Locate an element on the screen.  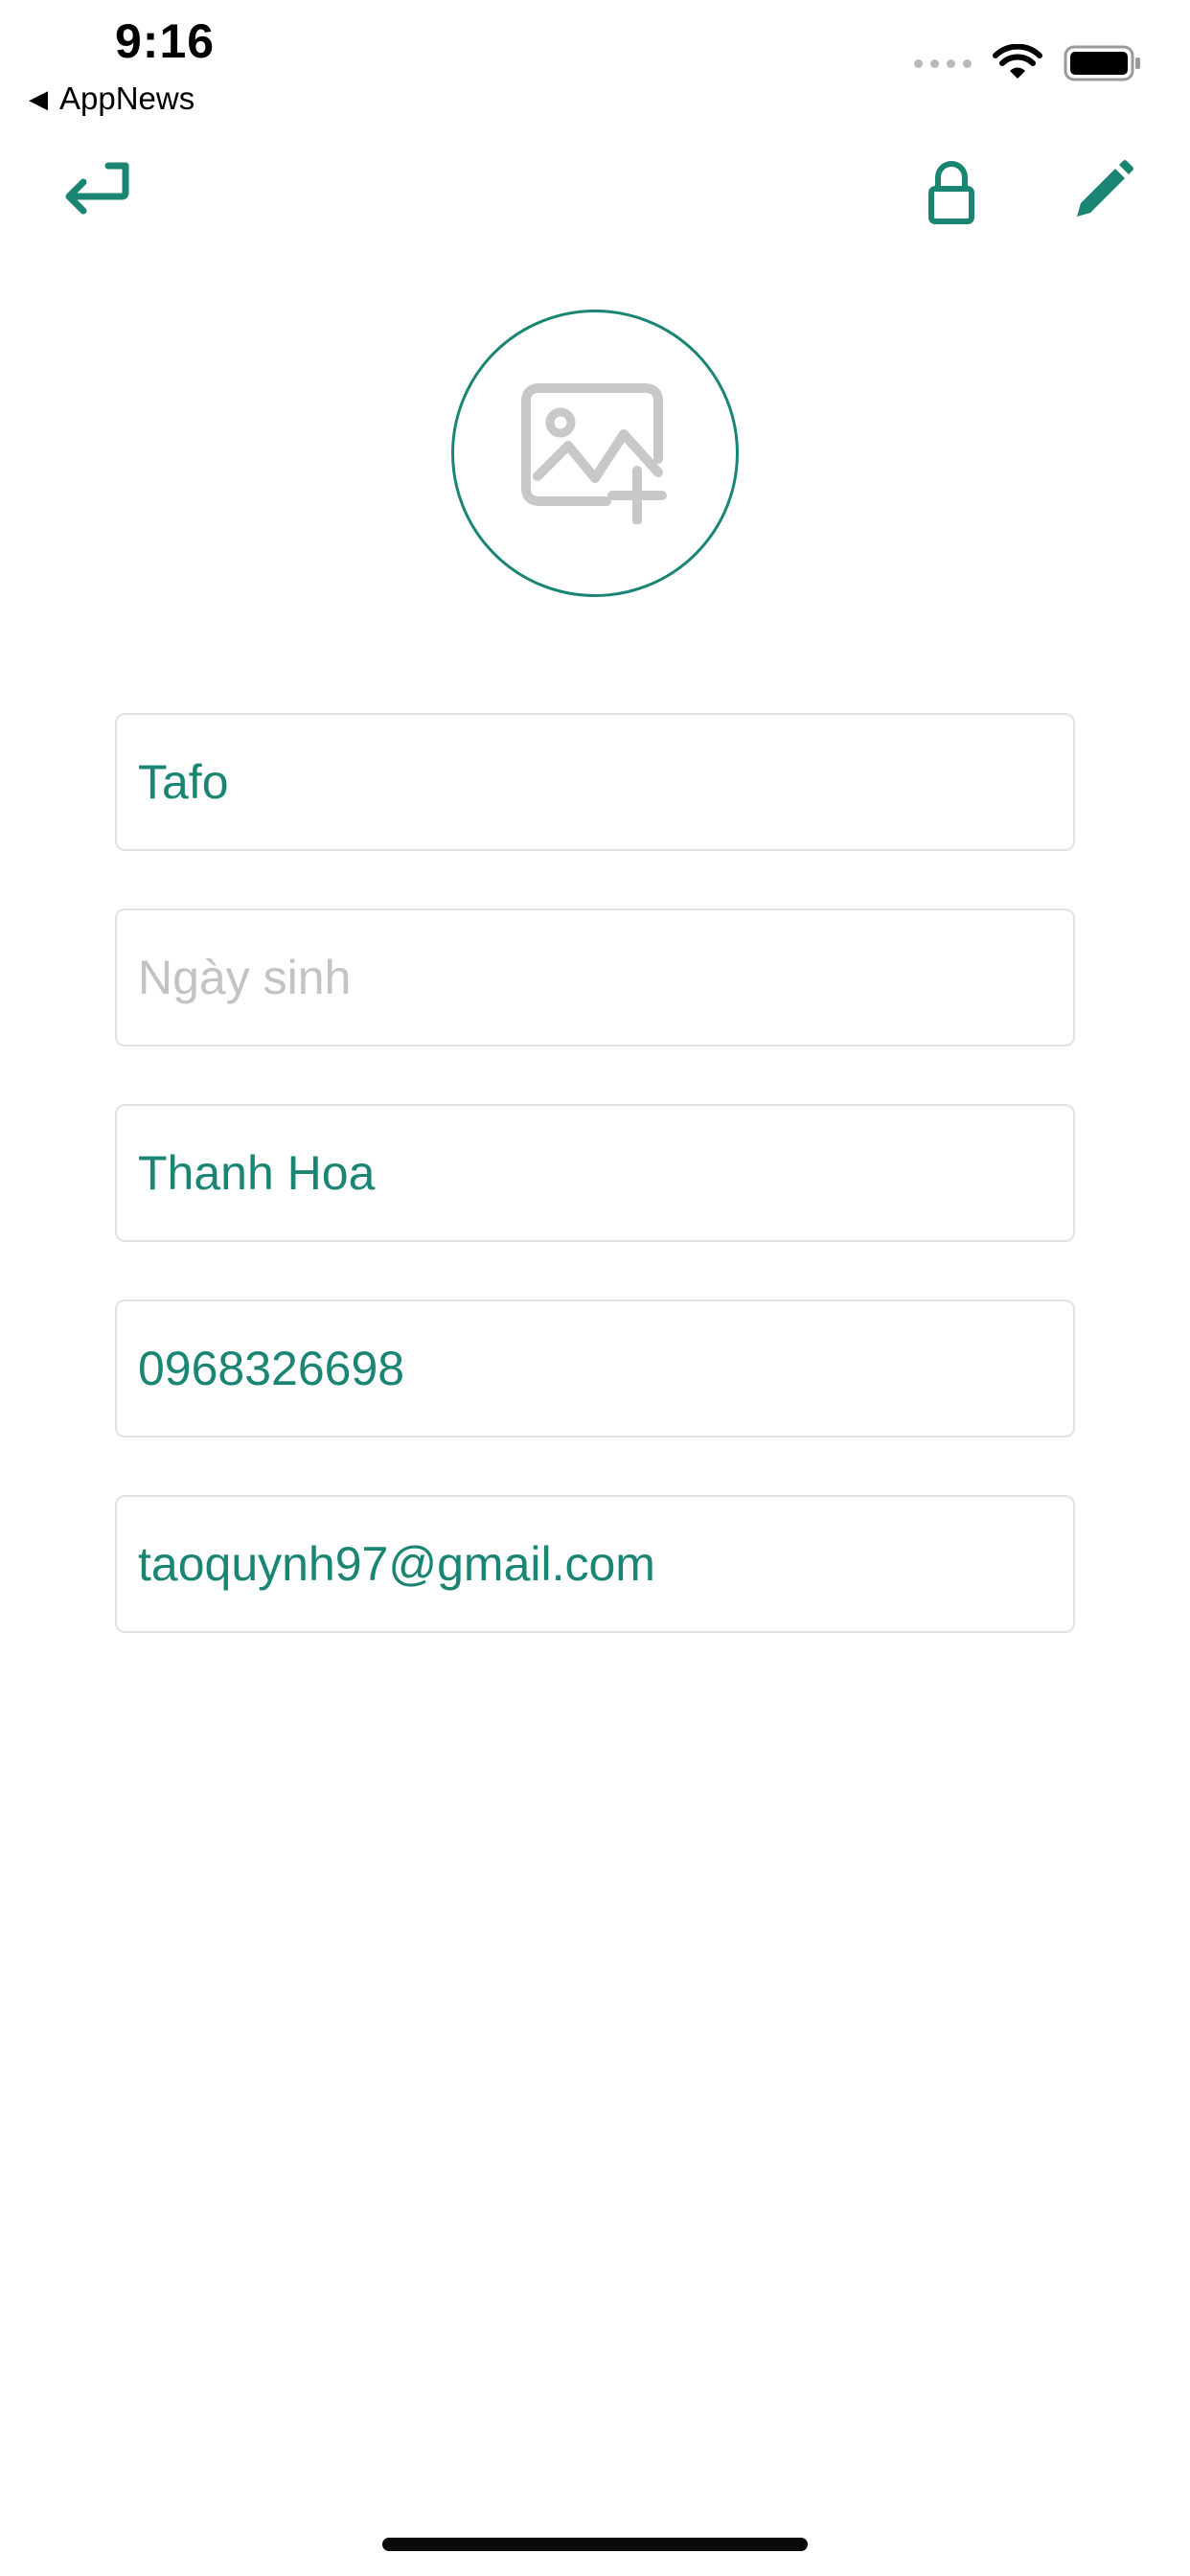
back-triangle-icon: ◀ is located at coordinates (39, 98).